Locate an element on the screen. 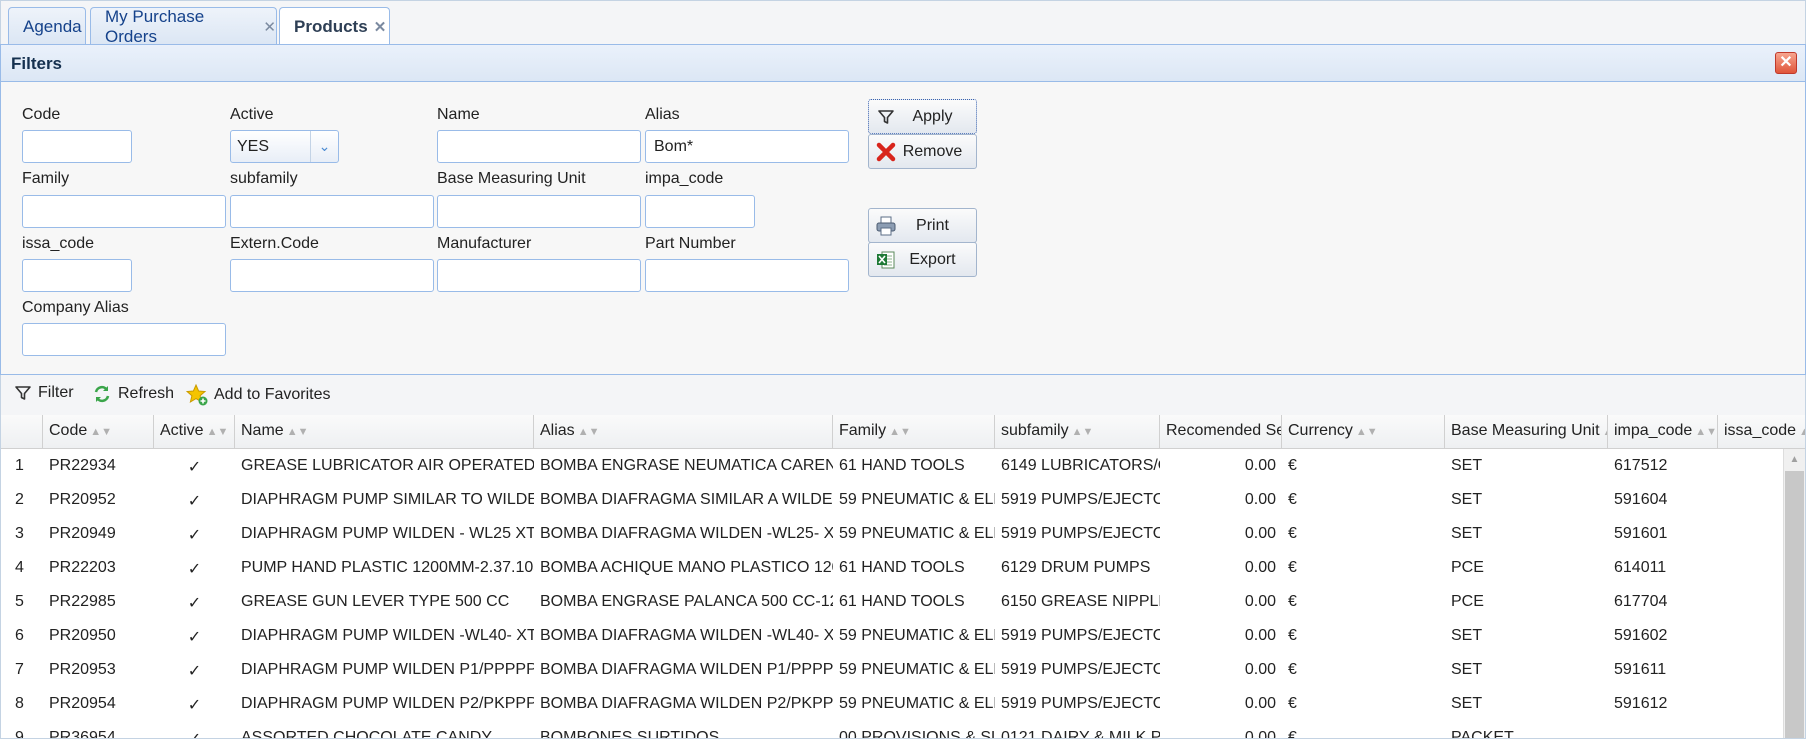  scroll-up-icon: ▲ is located at coordinates (1794, 460).